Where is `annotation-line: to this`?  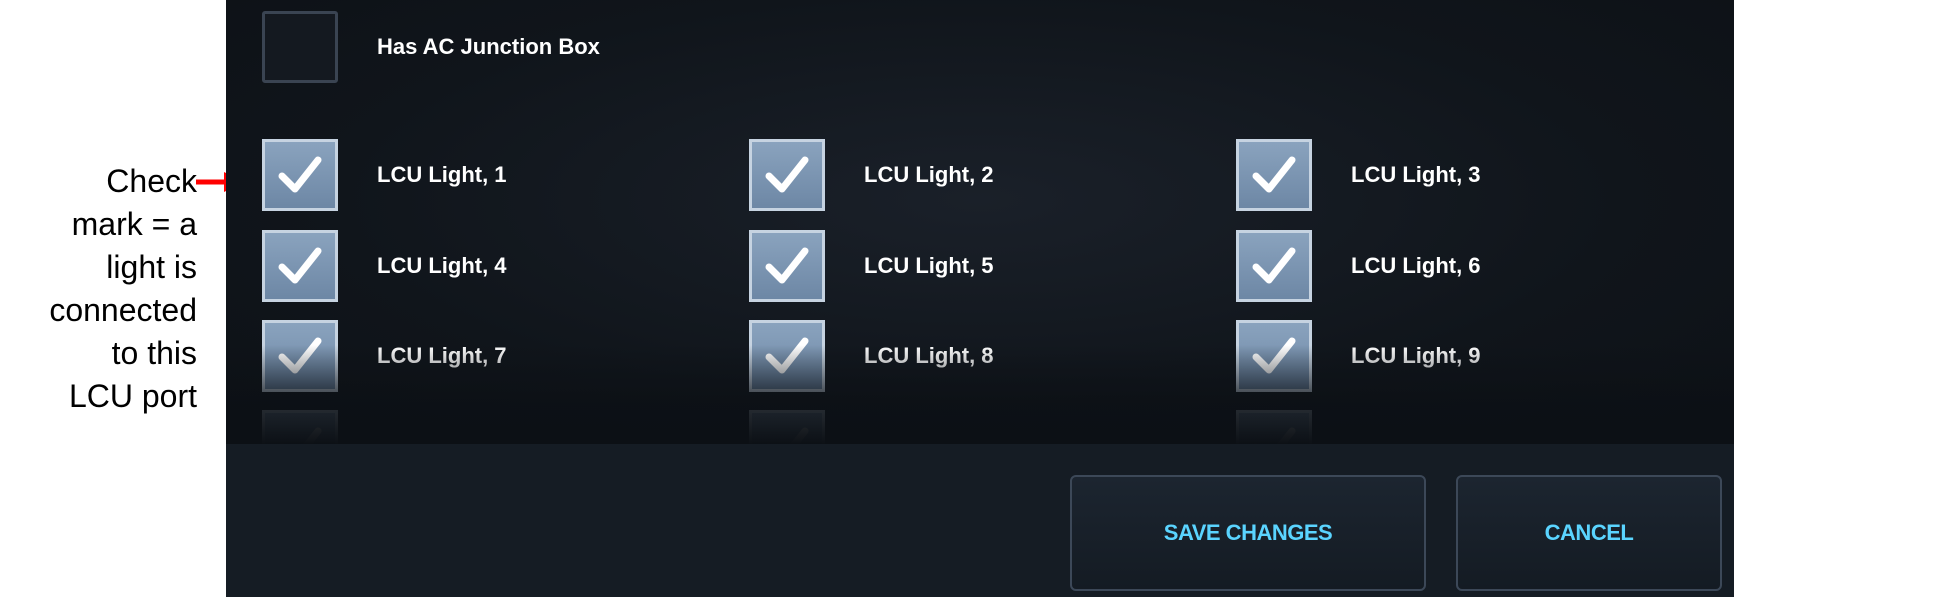 annotation-line: to this is located at coordinates (154, 353).